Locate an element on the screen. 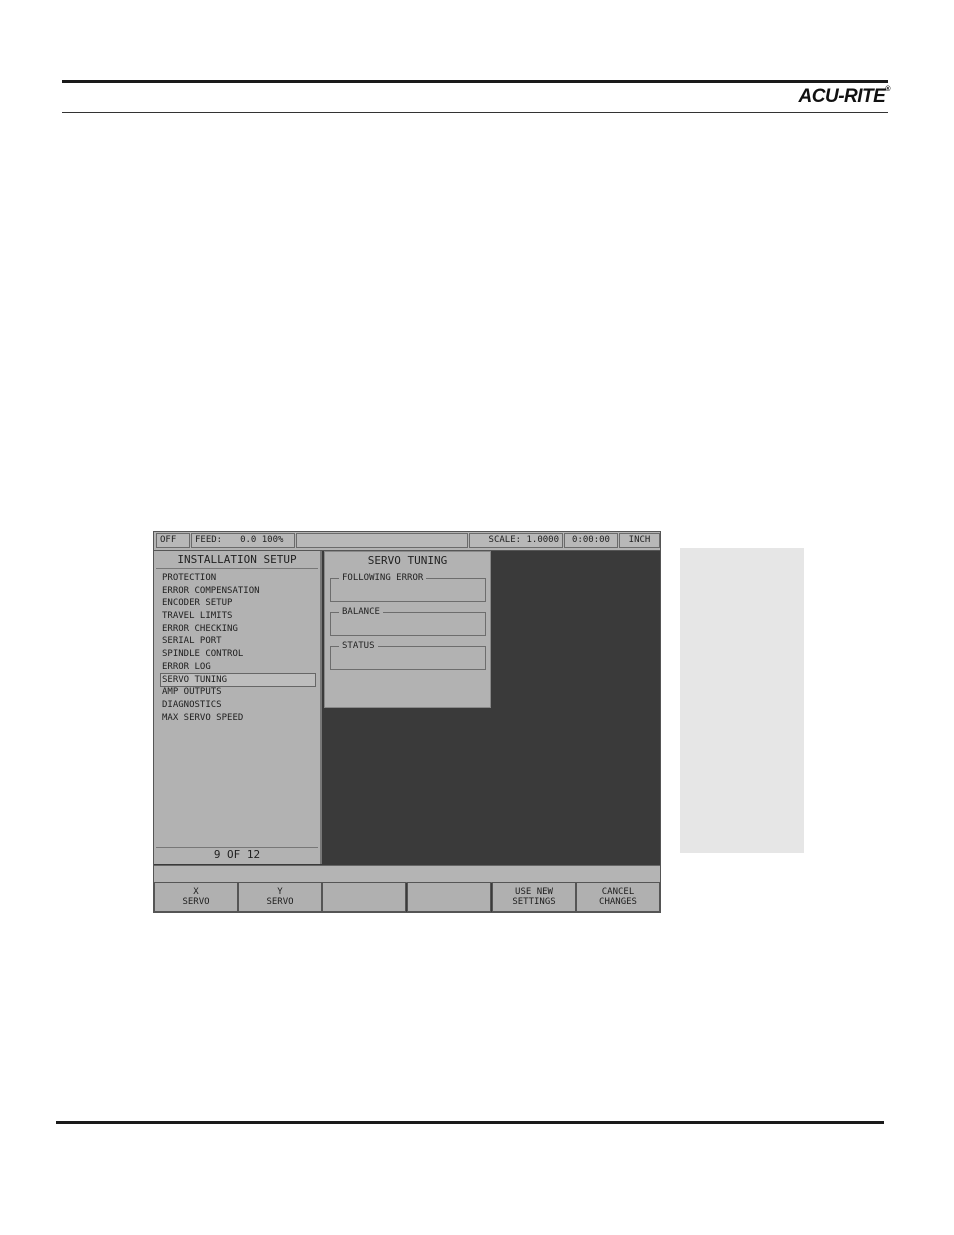 This screenshot has width=954, height=1235. following-error-group: FOLLOWING ERROR is located at coordinates (408, 587).